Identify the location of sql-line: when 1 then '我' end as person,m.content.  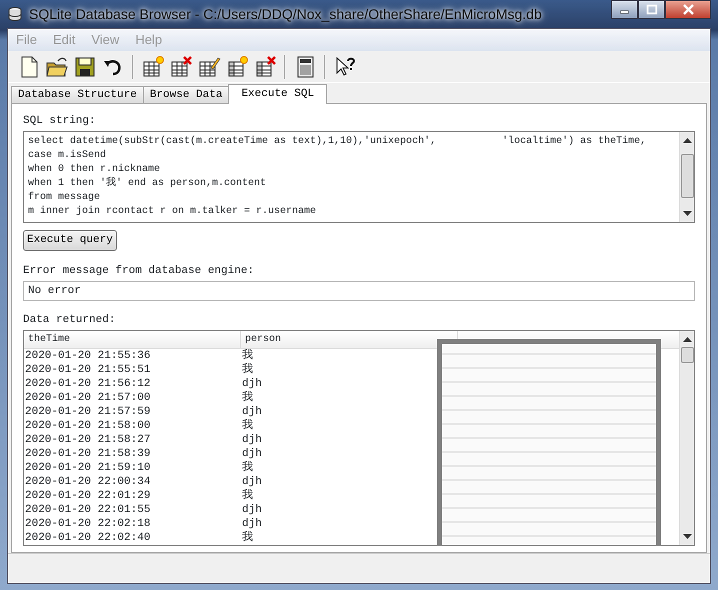
(148, 184).